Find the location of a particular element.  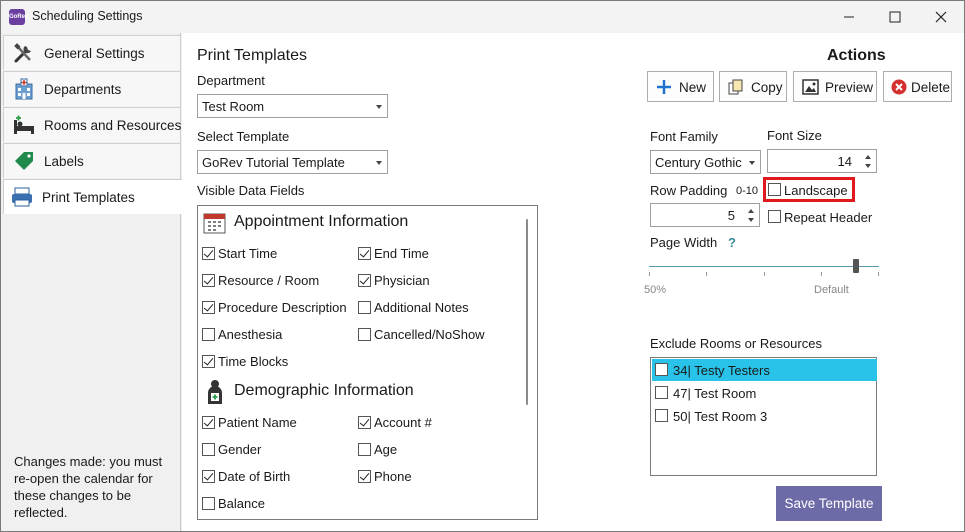

balance-label: Balance is located at coordinates (241, 503).